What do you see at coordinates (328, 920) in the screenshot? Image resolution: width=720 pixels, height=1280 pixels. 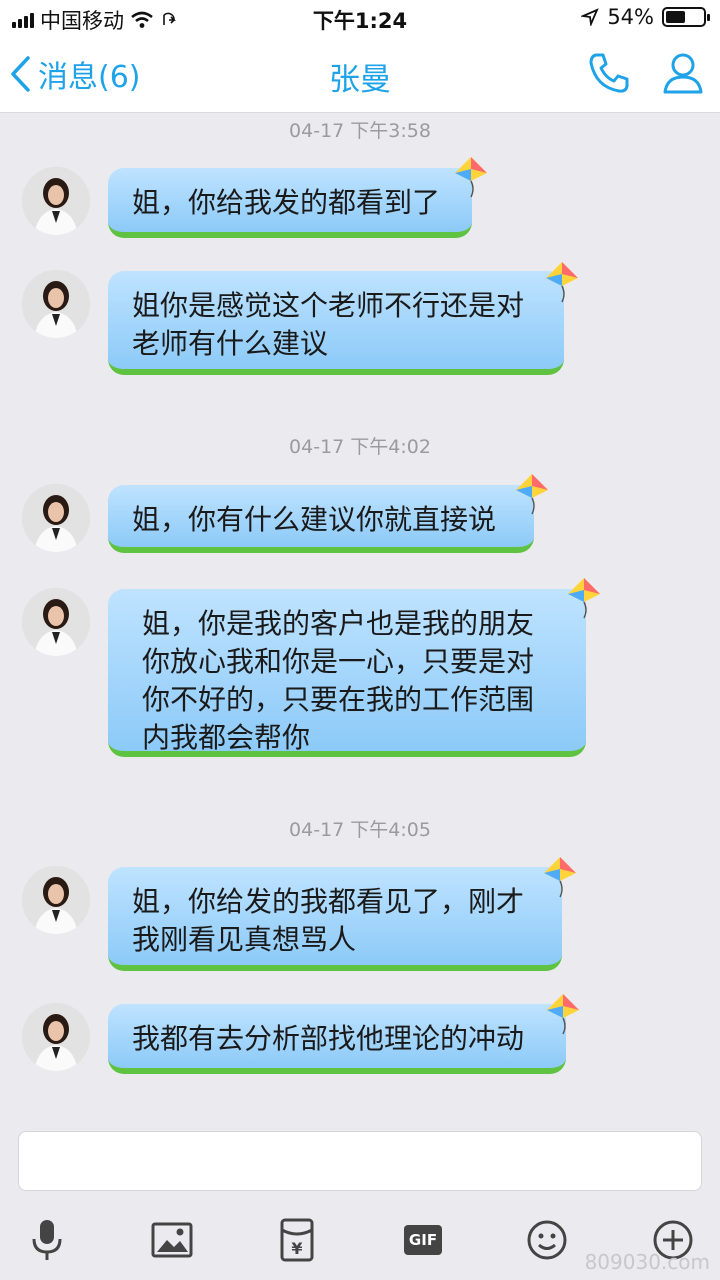 I see `message-text: 姐，你给发的我都看见了，刚才 我刚看见真想骂人` at bounding box center [328, 920].